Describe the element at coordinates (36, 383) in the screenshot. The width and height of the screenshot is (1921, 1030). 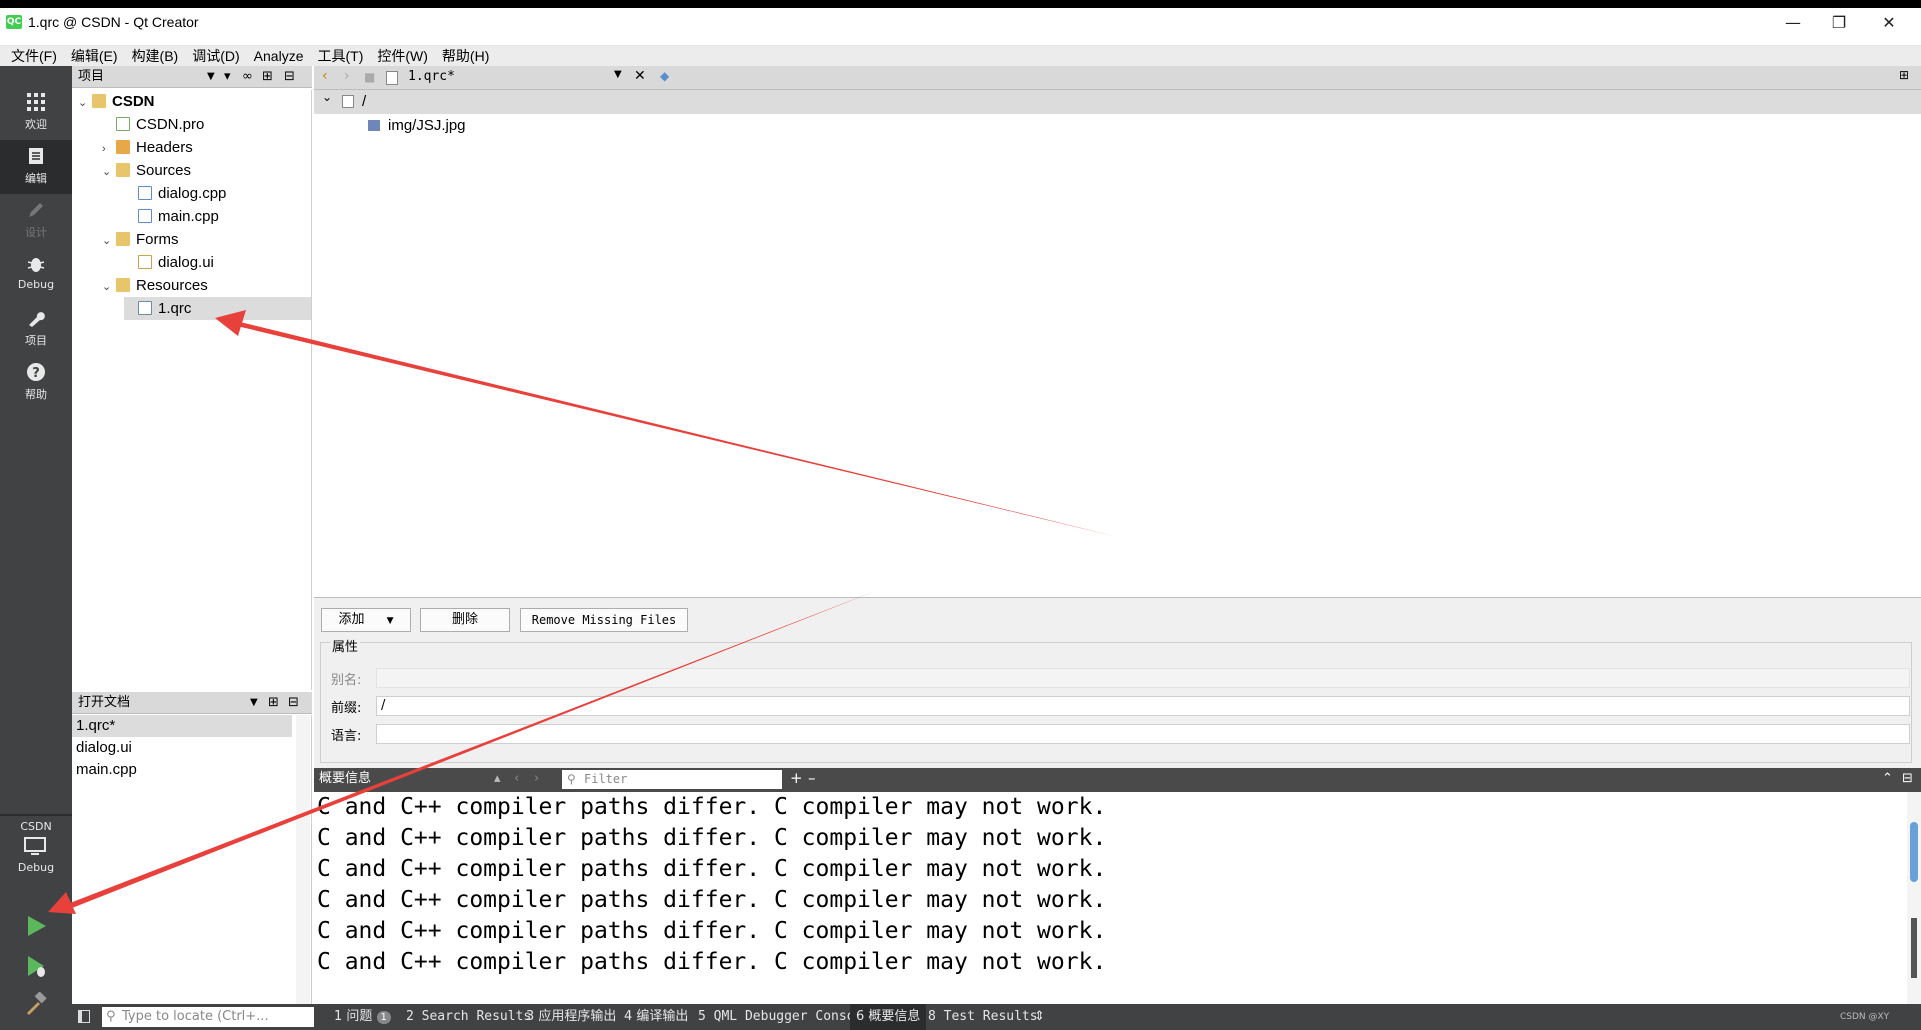
I see `mode-help: ? 帮助` at that location.